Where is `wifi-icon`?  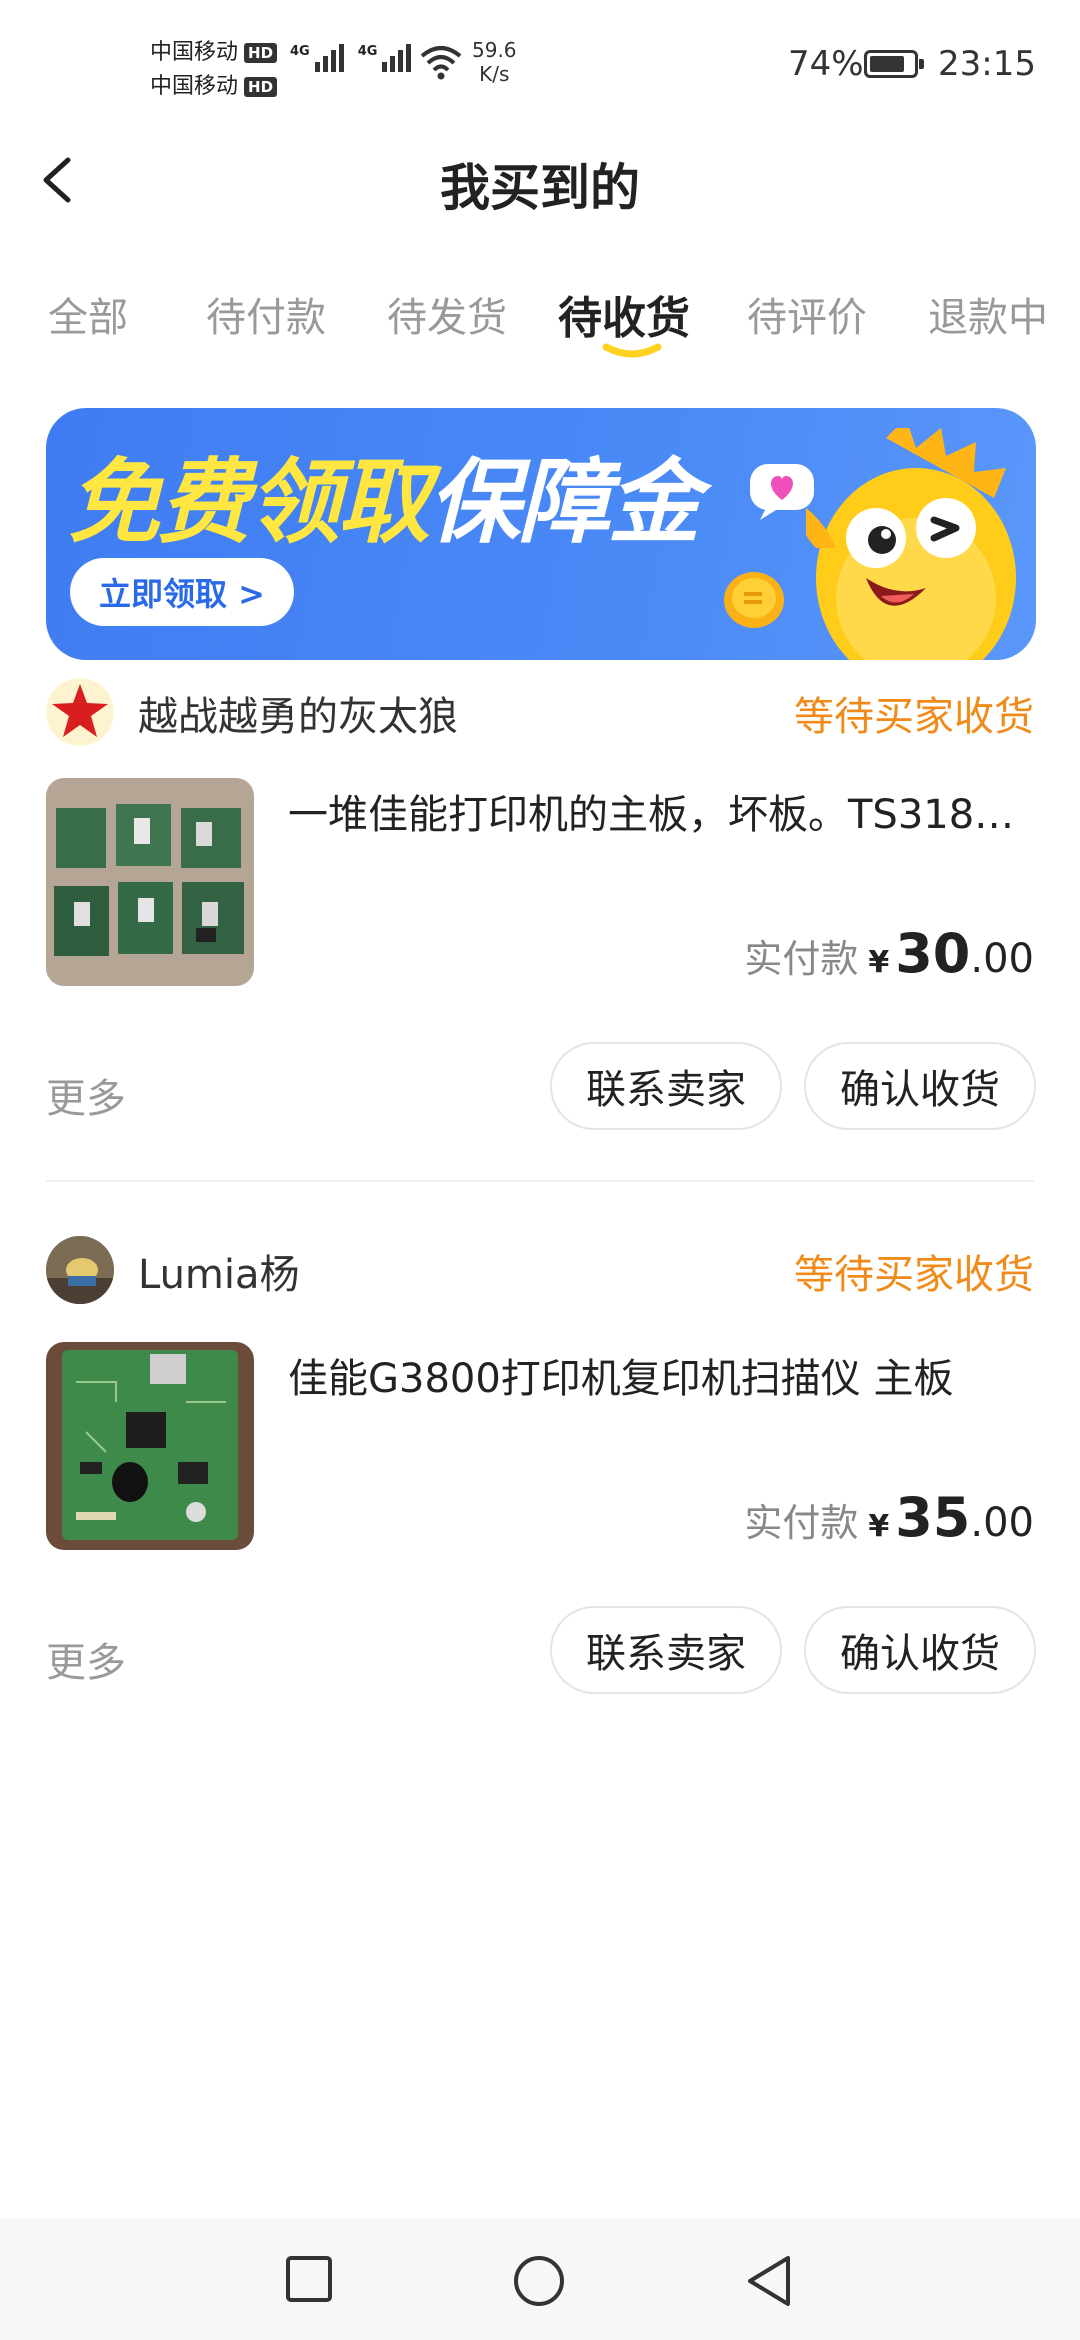 wifi-icon is located at coordinates (441, 63).